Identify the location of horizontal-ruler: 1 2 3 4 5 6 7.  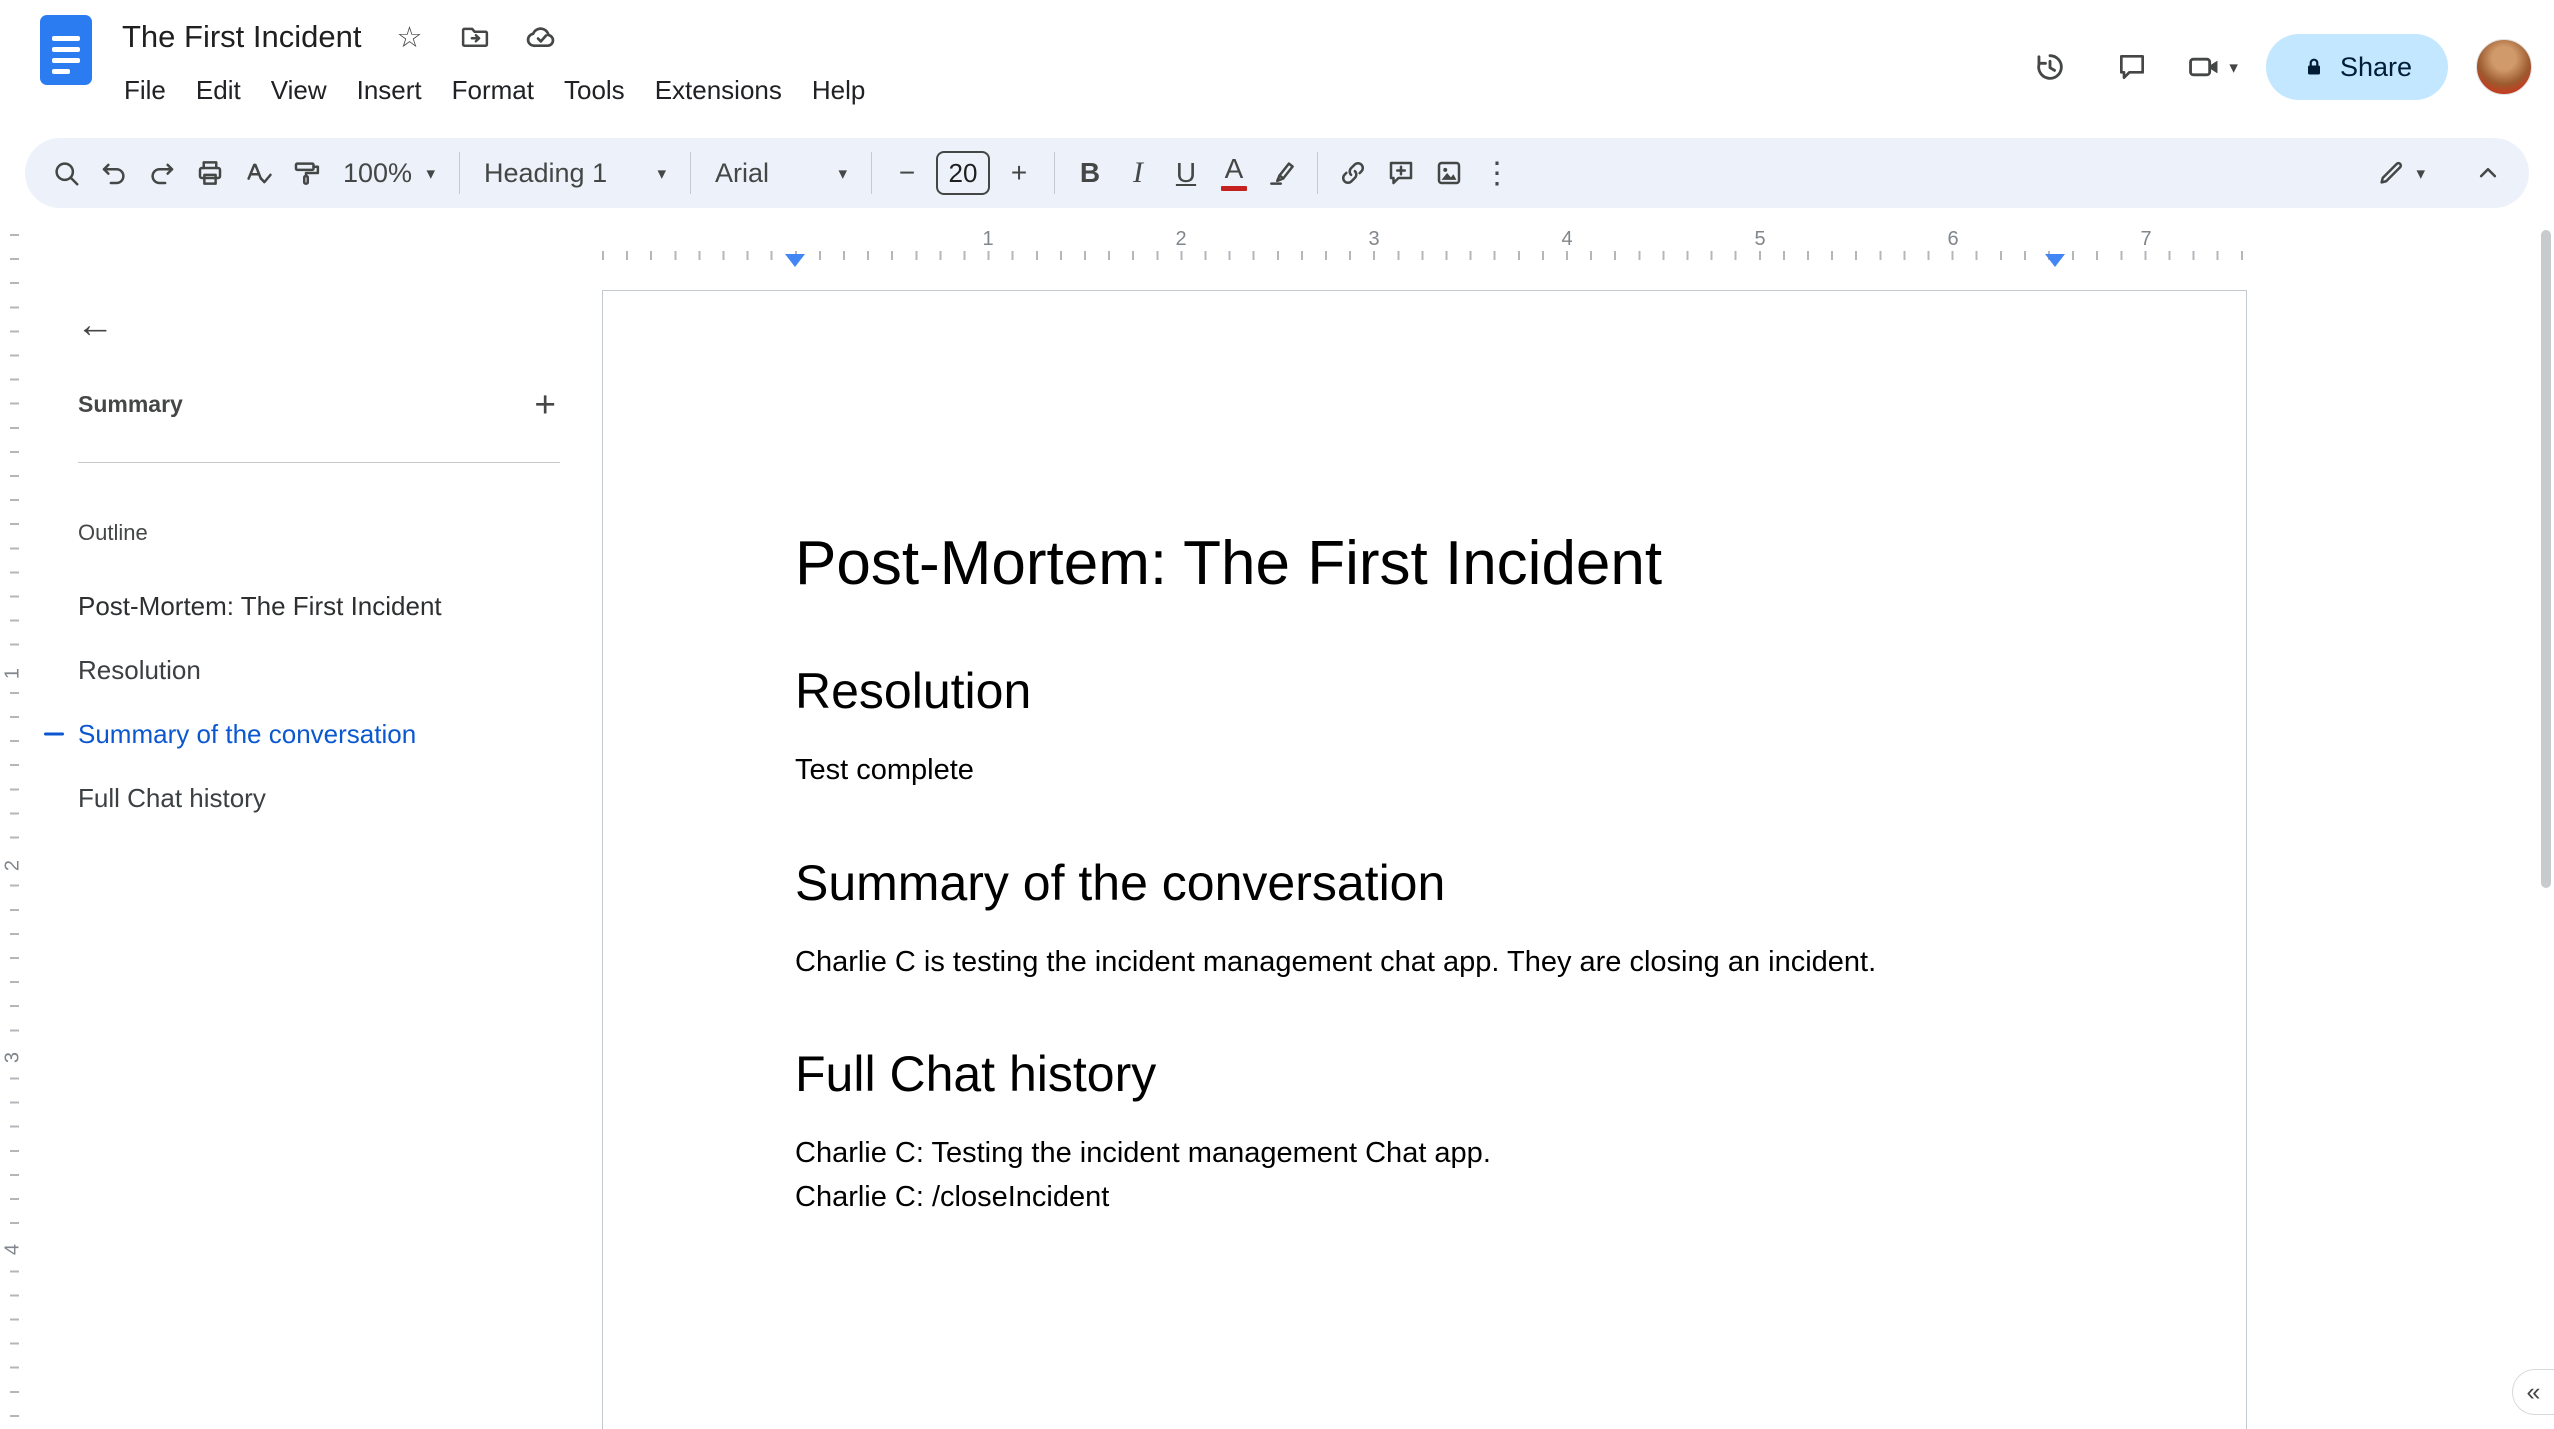
(1277, 246).